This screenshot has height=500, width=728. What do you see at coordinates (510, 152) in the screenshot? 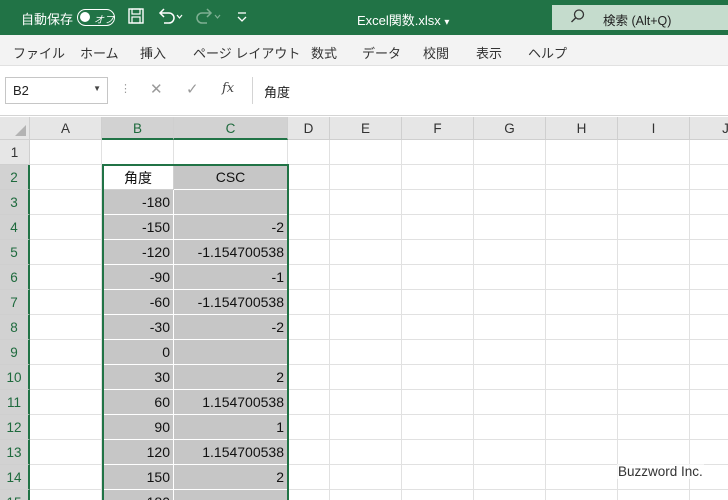
I see `cell-g1` at bounding box center [510, 152].